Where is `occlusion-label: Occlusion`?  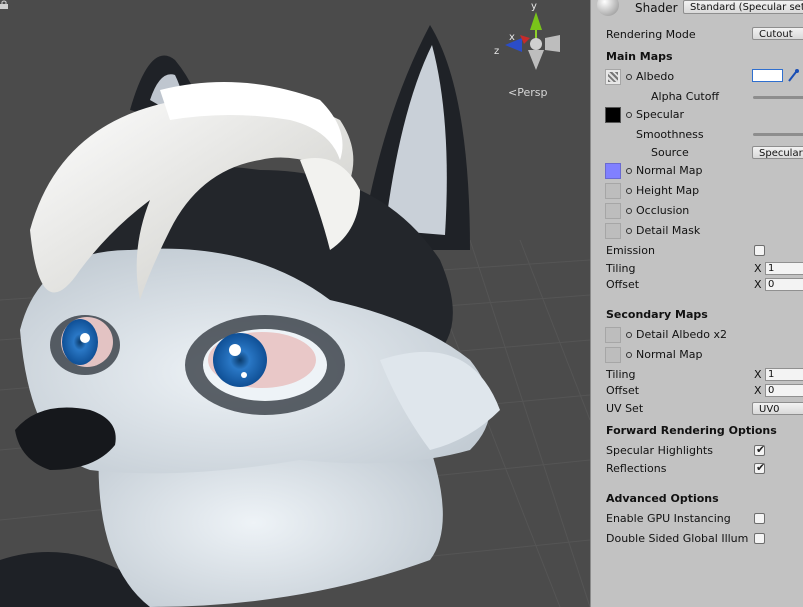 occlusion-label: Occlusion is located at coordinates (663, 210).